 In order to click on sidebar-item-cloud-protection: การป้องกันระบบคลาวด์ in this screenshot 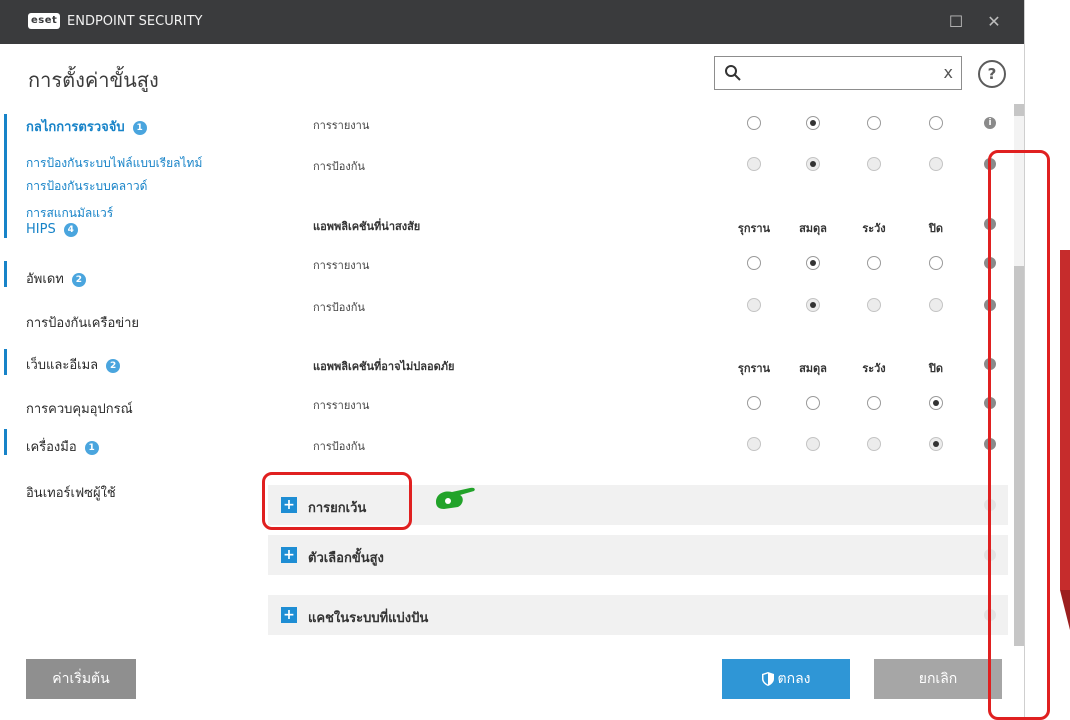, I will do `click(86, 186)`.